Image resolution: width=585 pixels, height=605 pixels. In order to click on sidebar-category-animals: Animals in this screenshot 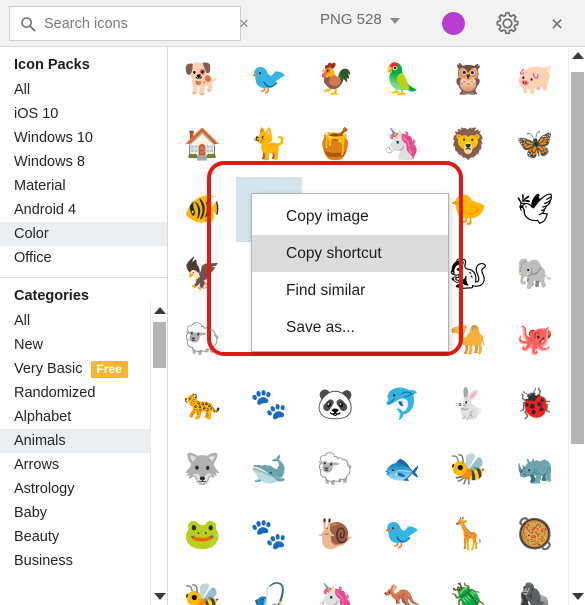, I will do `click(83, 441)`.